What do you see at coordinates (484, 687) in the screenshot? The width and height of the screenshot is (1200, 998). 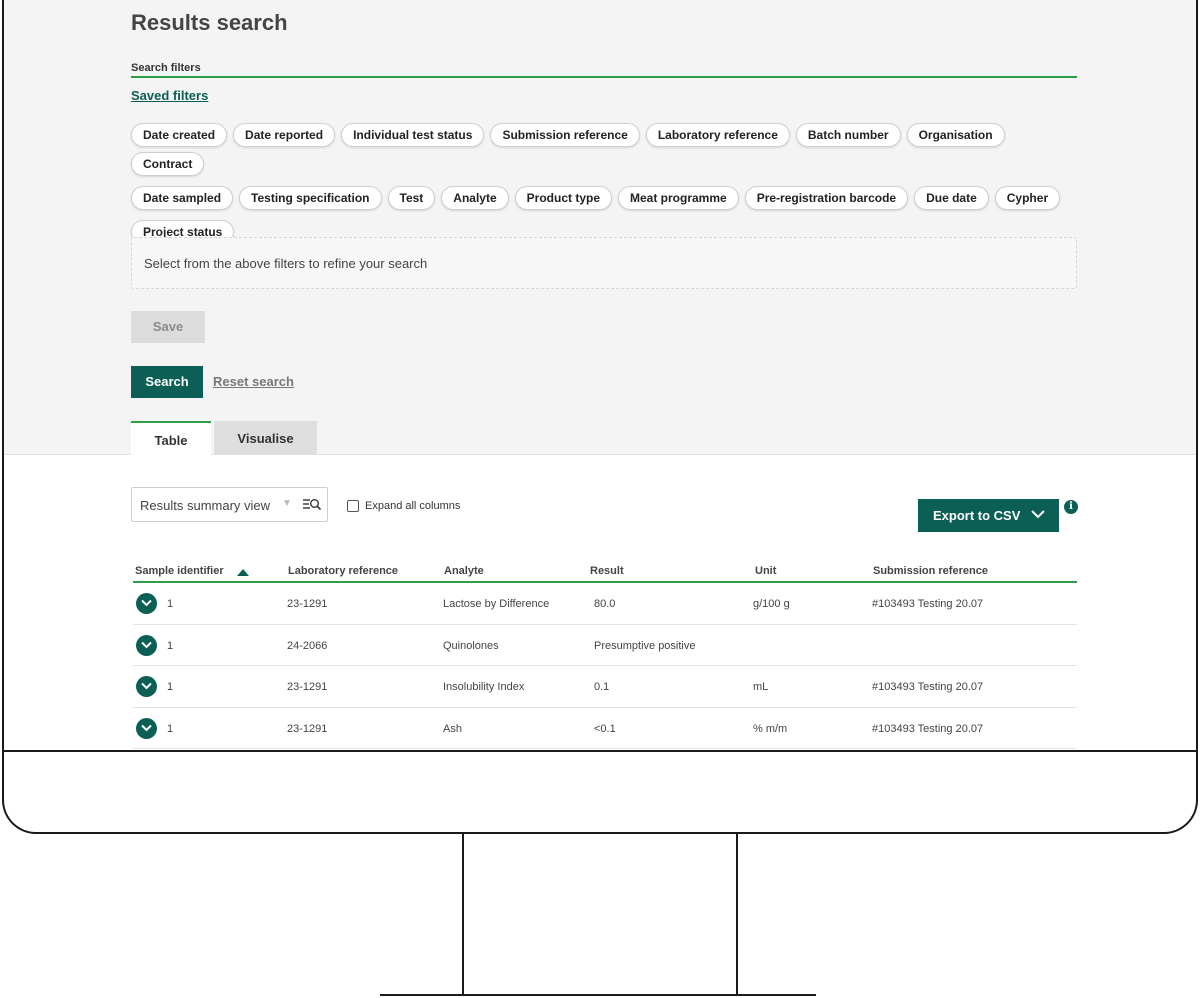 I see `cell-analyte: Insolubility Index` at bounding box center [484, 687].